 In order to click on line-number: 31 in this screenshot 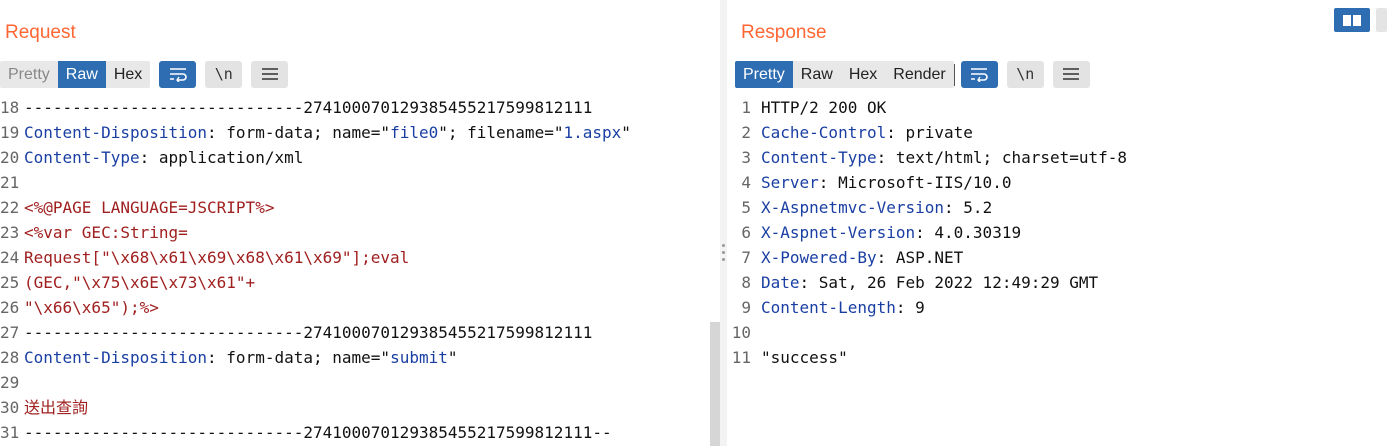, I will do `click(10, 432)`.